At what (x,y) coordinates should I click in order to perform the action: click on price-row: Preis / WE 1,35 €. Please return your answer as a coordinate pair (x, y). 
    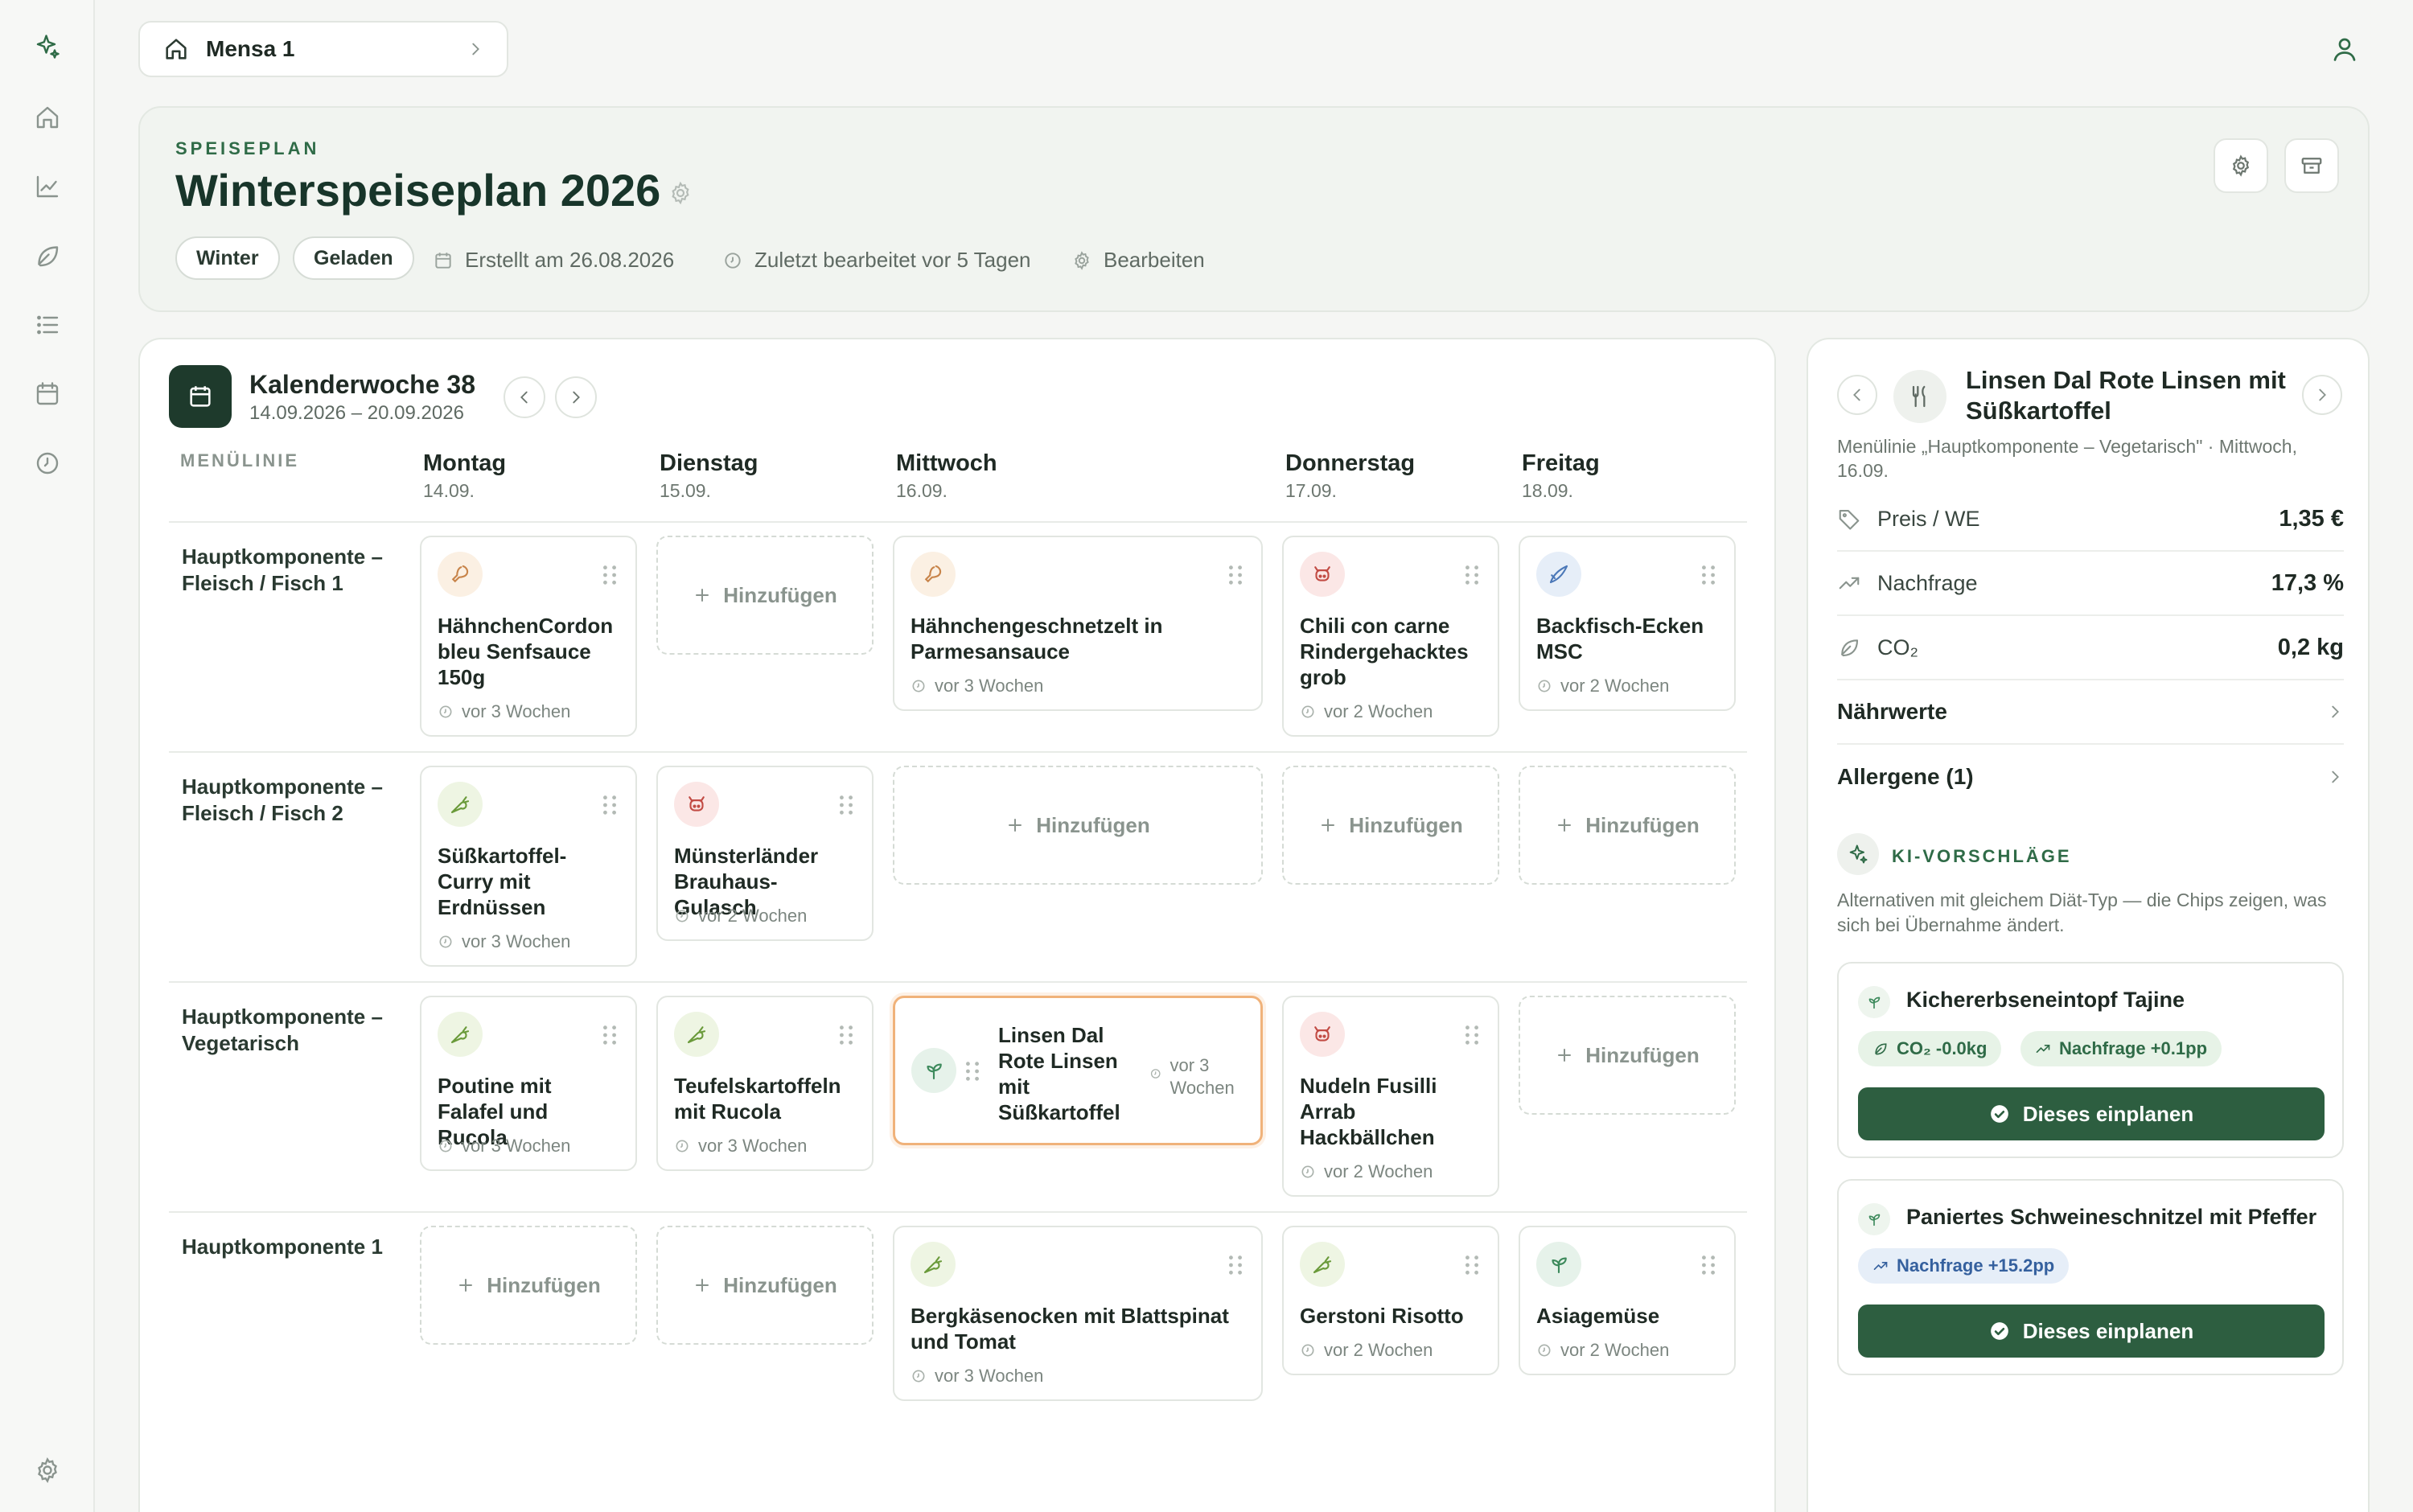
    Looking at the image, I should click on (2090, 520).